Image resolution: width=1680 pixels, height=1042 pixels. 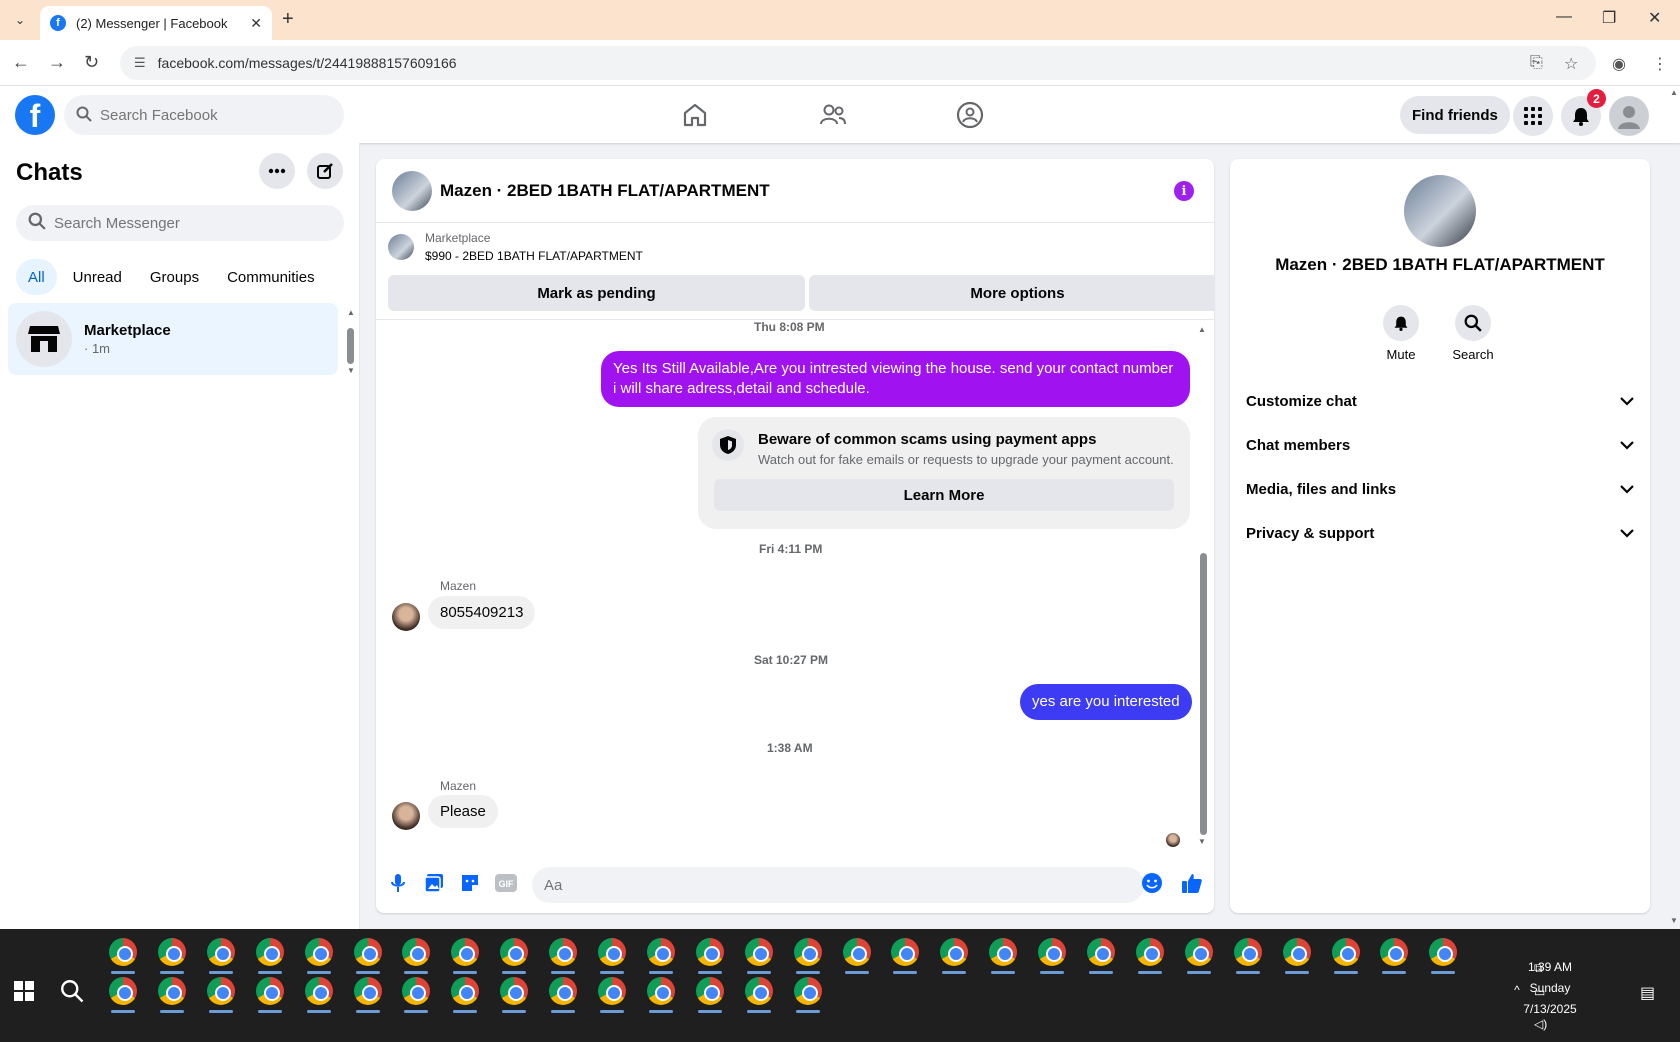 I want to click on messenger-search, so click(x=180, y=223).